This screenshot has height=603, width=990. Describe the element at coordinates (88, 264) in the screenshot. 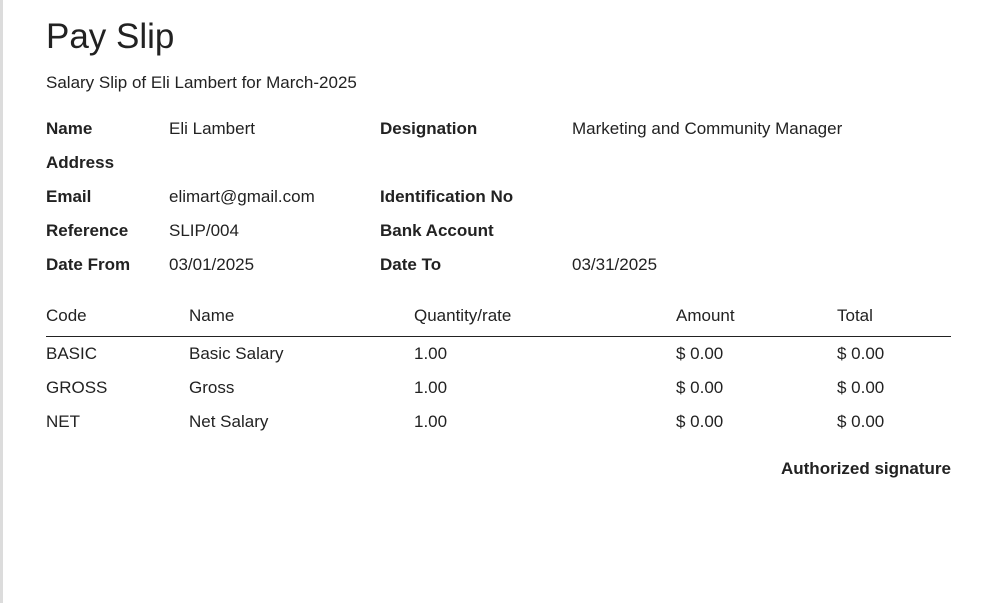

I see `info-label: Date From` at that location.